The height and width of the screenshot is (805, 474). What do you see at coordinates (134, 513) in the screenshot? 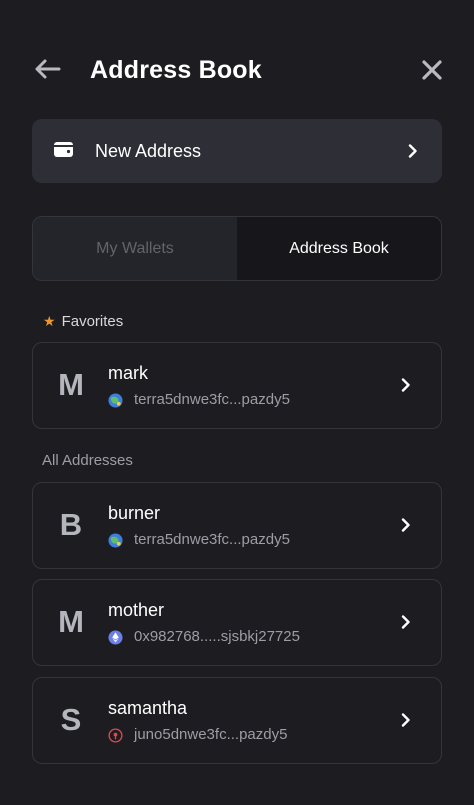
I see `contact-name: burner` at bounding box center [134, 513].